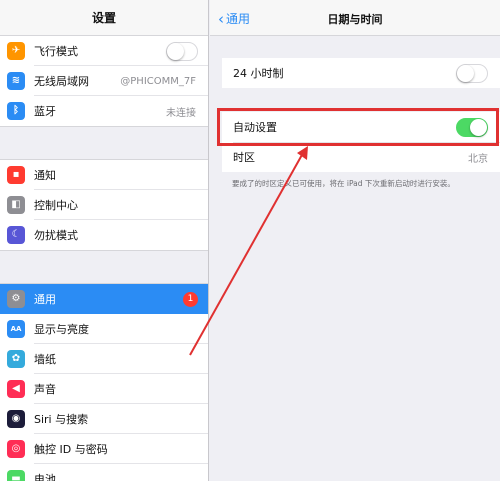  I want to click on card-24h: 24 小时制, so click(361, 73).